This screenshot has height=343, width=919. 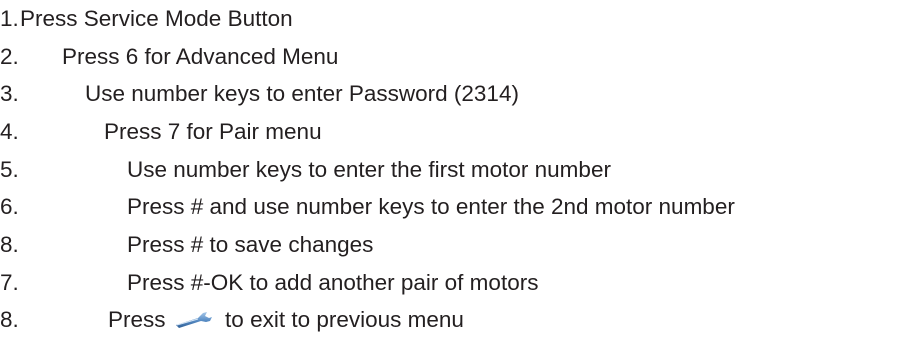 What do you see at coordinates (9, 169) in the screenshot?
I see `step-number: 5.` at bounding box center [9, 169].